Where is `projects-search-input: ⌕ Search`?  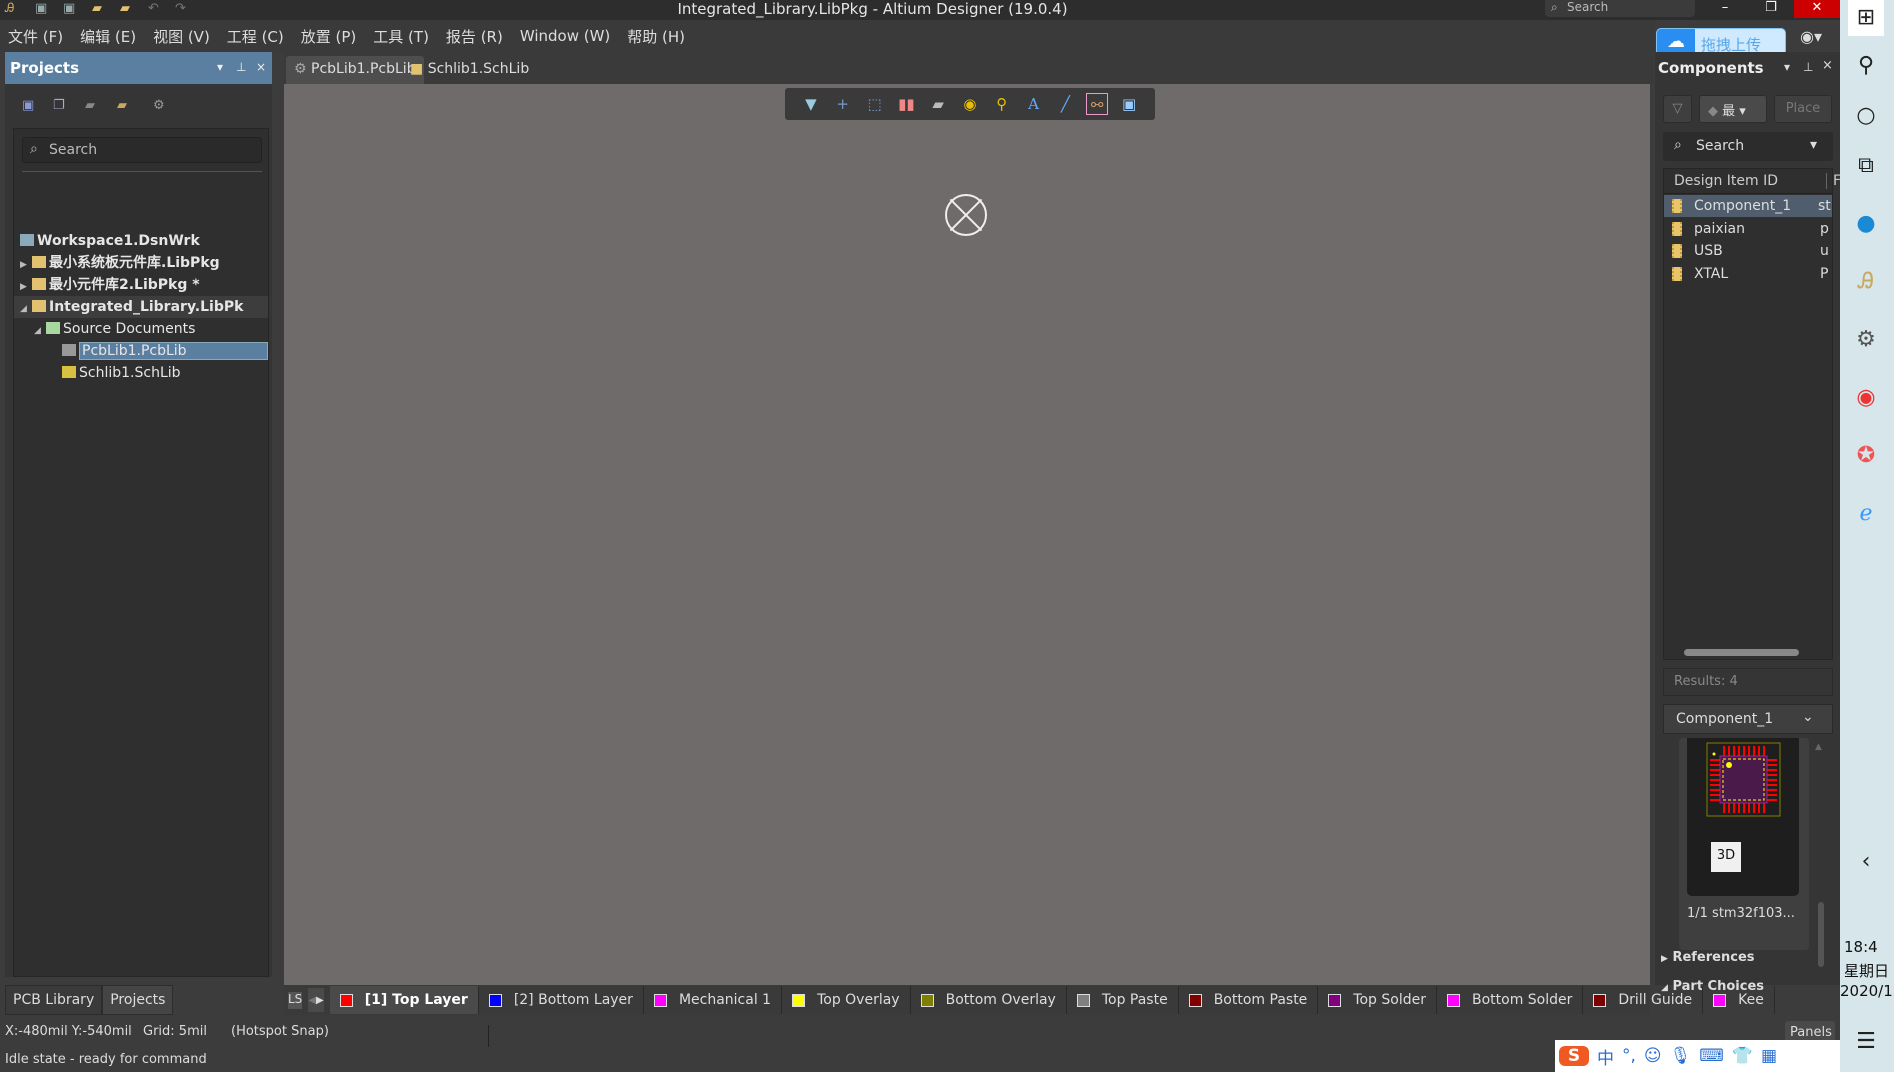 projects-search-input: ⌕ Search is located at coordinates (142, 150).